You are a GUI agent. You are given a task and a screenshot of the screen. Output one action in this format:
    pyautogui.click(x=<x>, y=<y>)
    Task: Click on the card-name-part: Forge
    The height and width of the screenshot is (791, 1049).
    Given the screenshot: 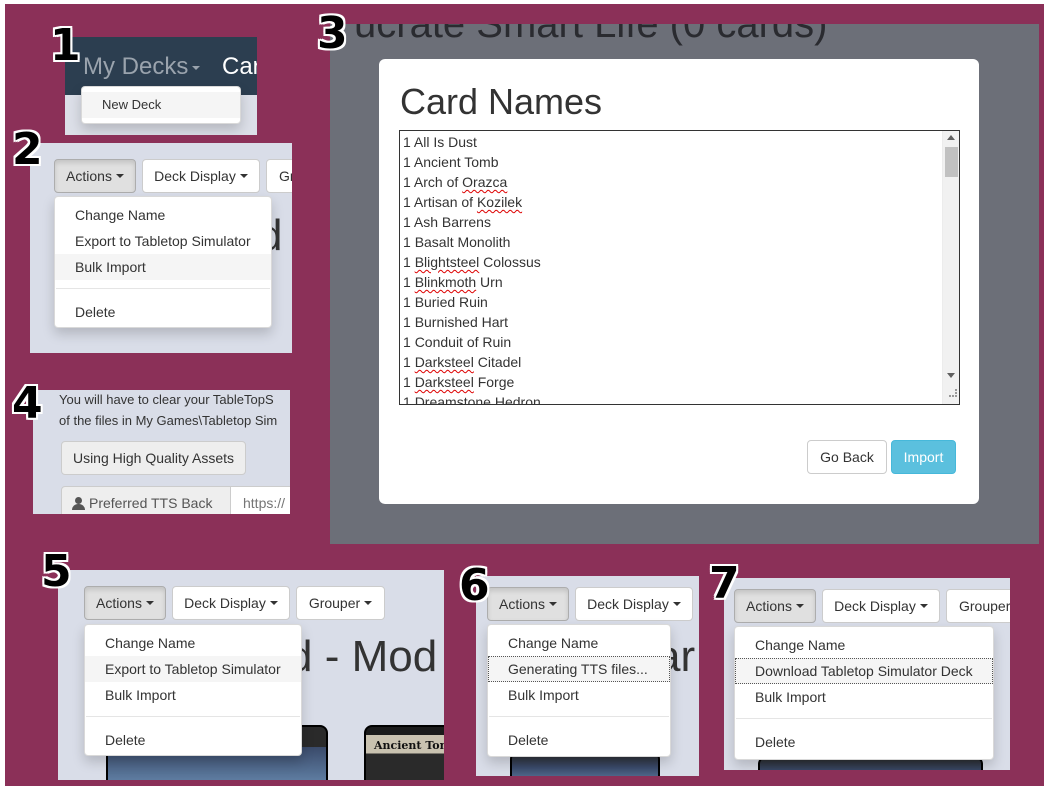 What is the action you would take?
    pyautogui.click(x=494, y=382)
    